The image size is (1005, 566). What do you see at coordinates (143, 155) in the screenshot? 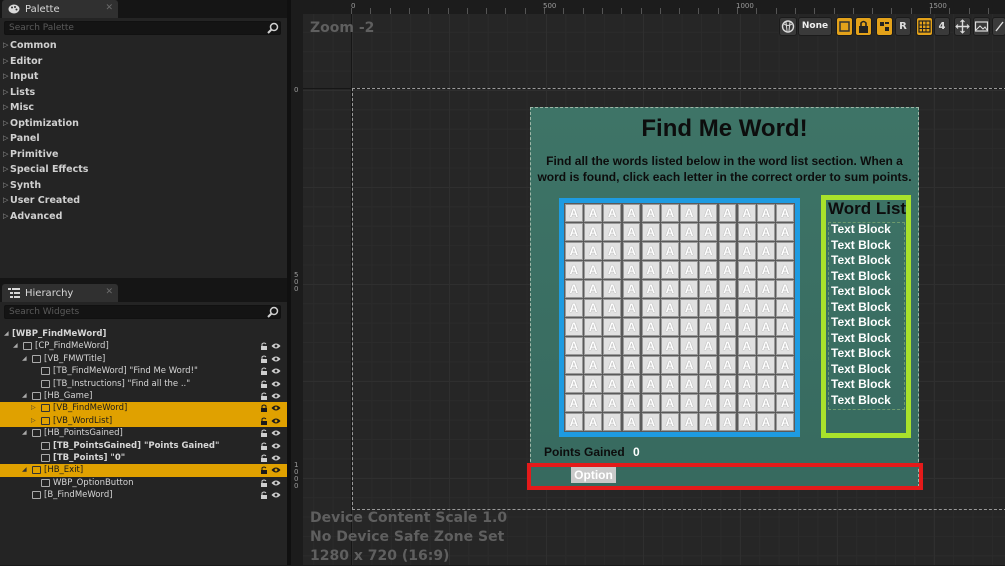
I see `palette-category: ▷ Primitive` at bounding box center [143, 155].